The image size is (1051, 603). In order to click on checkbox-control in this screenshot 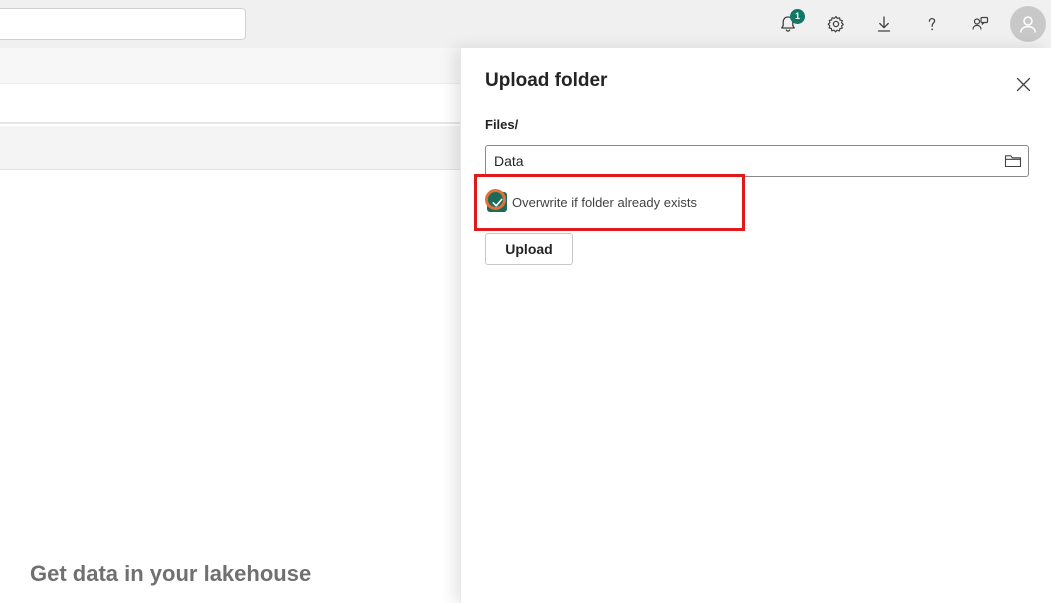, I will do `click(496, 200)`.